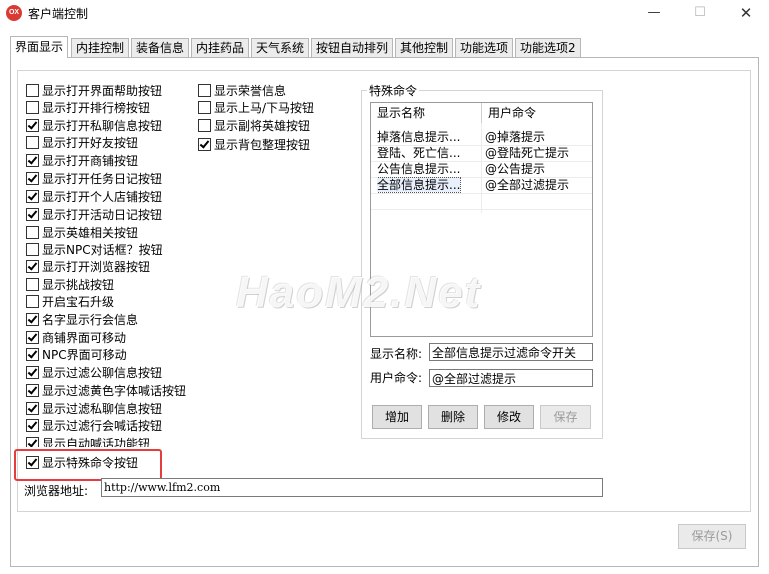 This screenshot has width=769, height=574. Describe the element at coordinates (424, 47) in the screenshot. I see `tab-other-control: 其他控制` at that location.